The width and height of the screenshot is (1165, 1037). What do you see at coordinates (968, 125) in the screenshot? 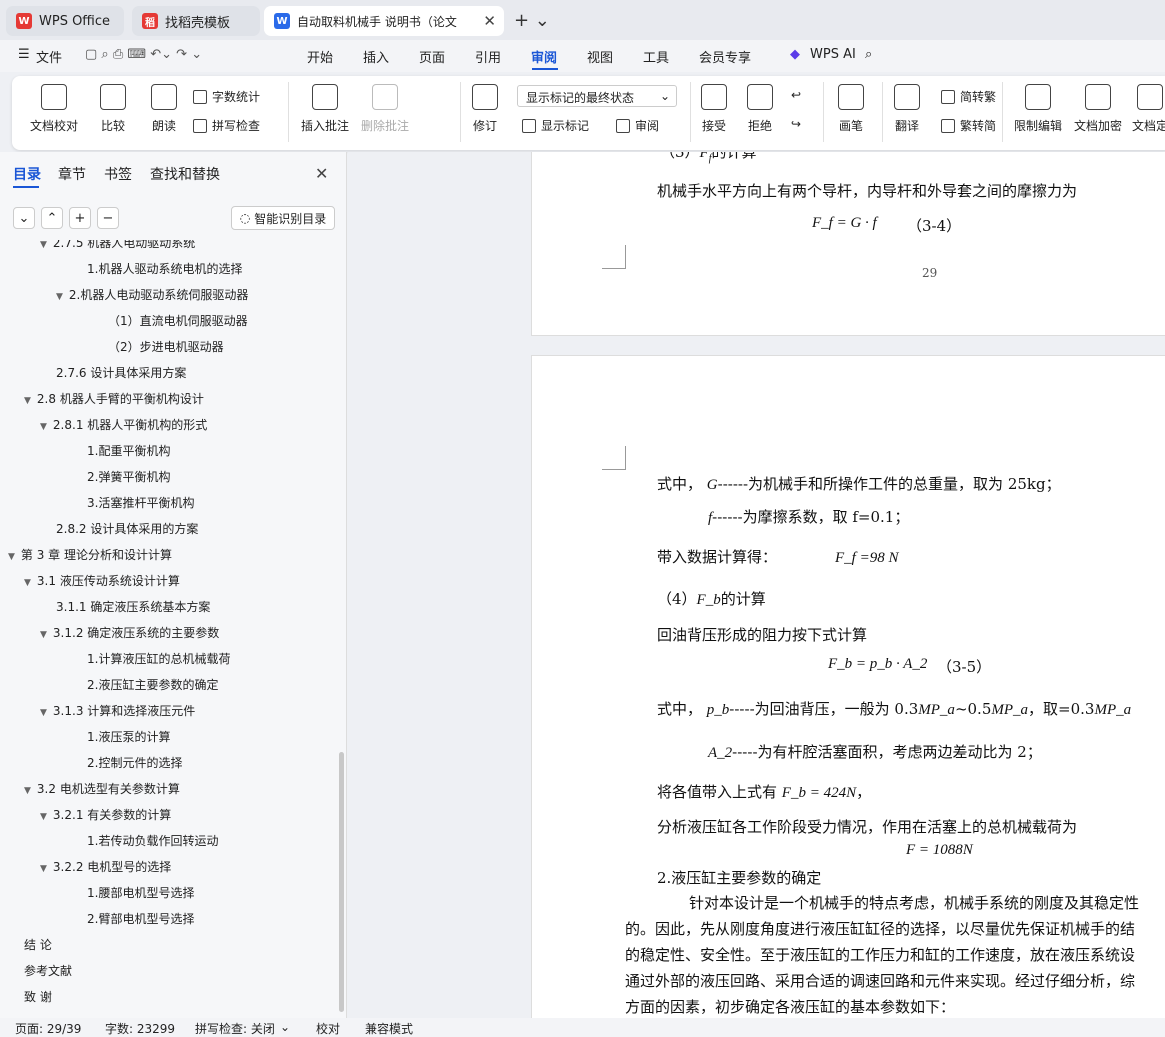
I see `to-simplified-button: 繁转简` at bounding box center [968, 125].